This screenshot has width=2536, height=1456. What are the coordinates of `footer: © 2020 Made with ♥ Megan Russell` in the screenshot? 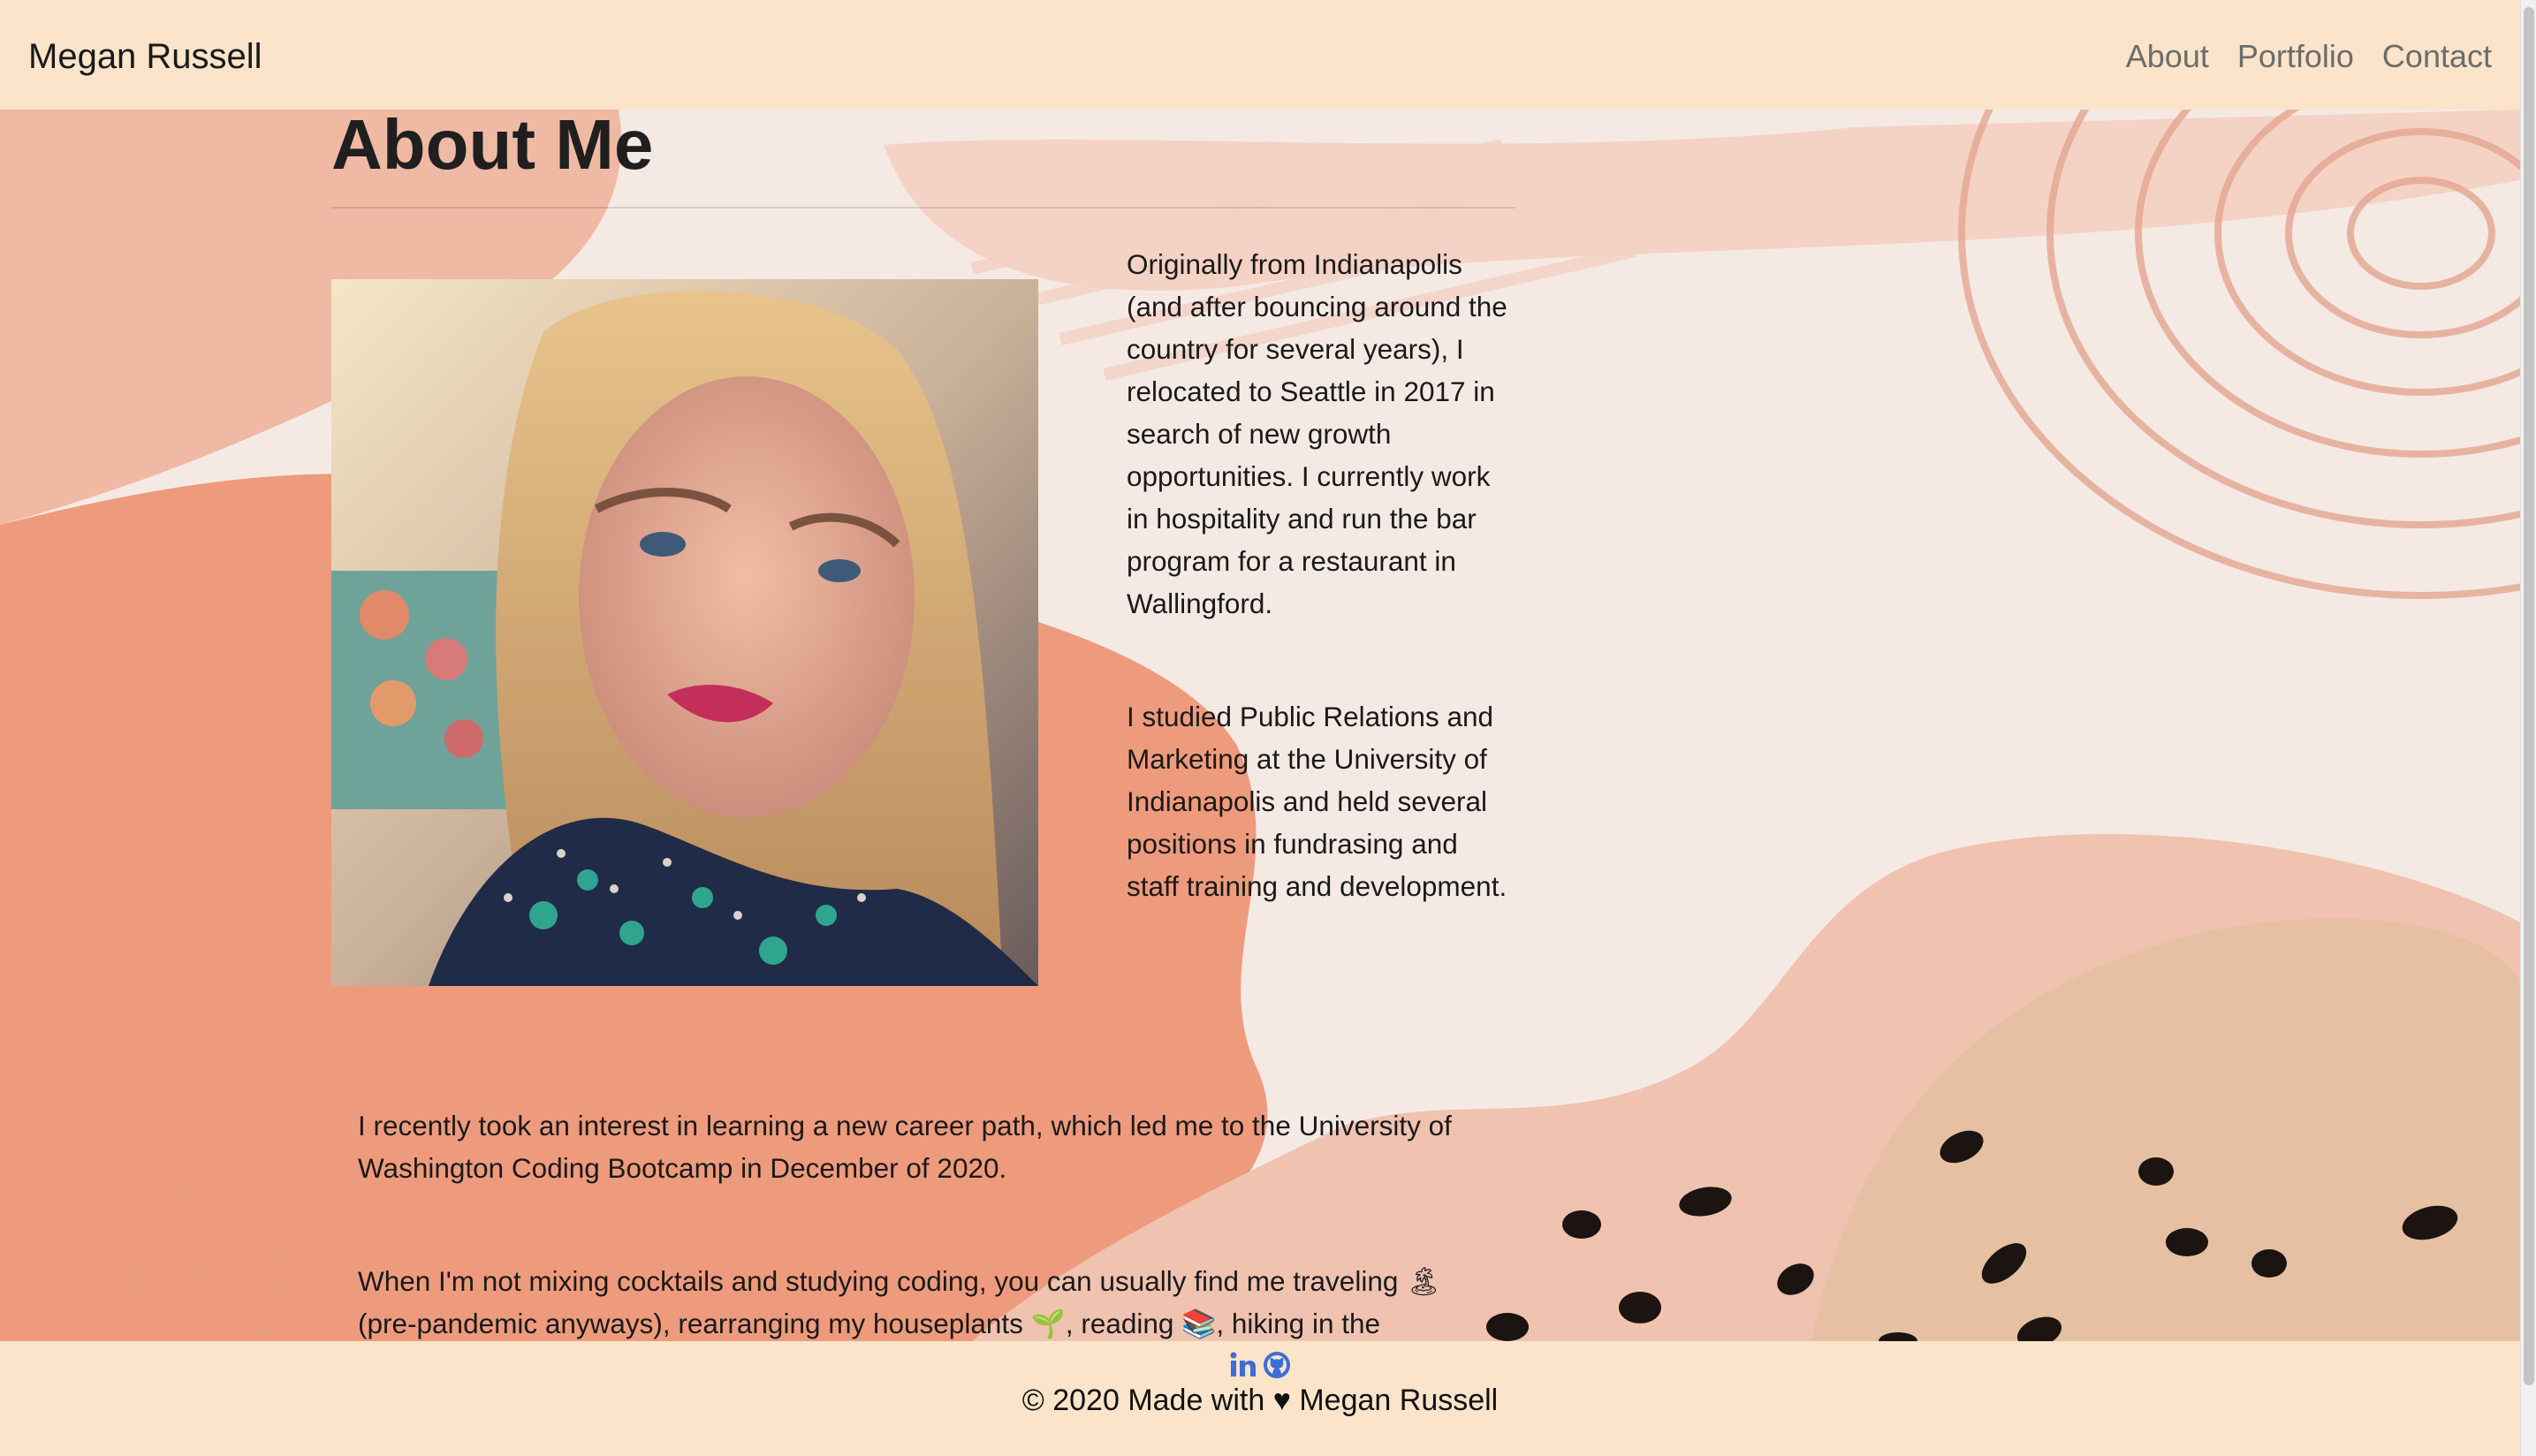 It's located at (1260, 1399).